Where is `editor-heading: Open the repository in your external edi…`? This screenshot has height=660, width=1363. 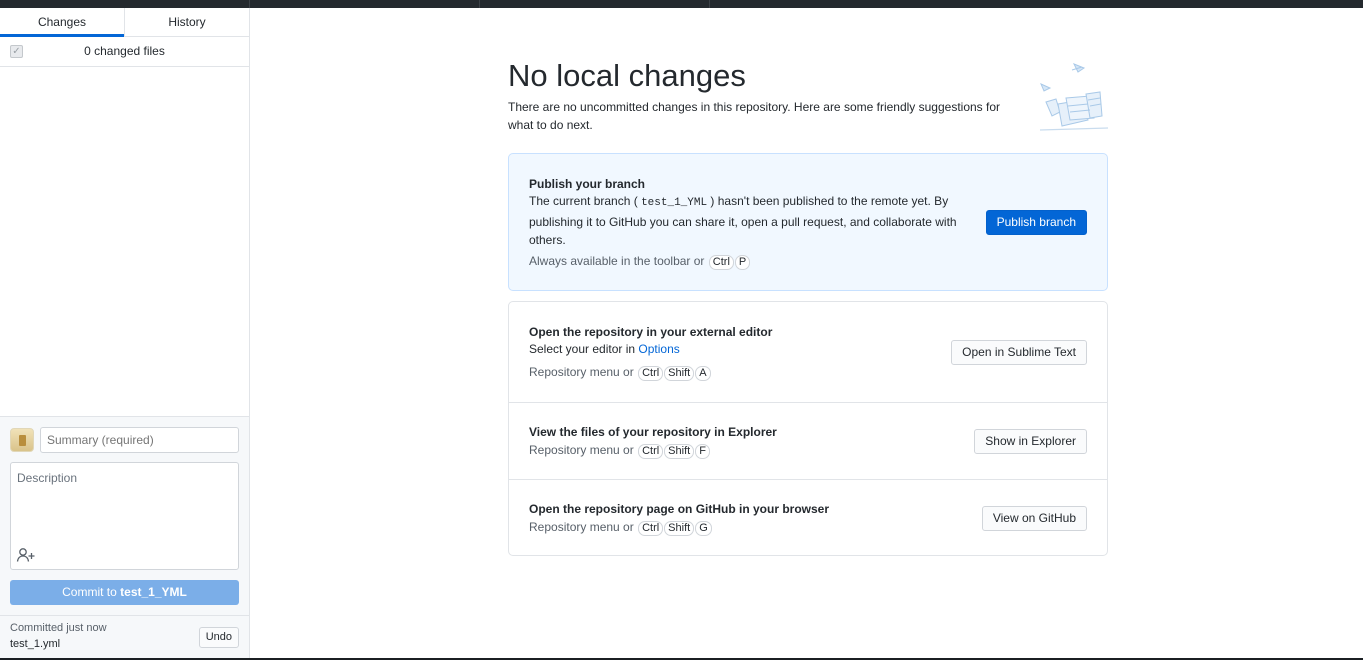 editor-heading: Open the repository in your external edi… is located at coordinates (651, 332).